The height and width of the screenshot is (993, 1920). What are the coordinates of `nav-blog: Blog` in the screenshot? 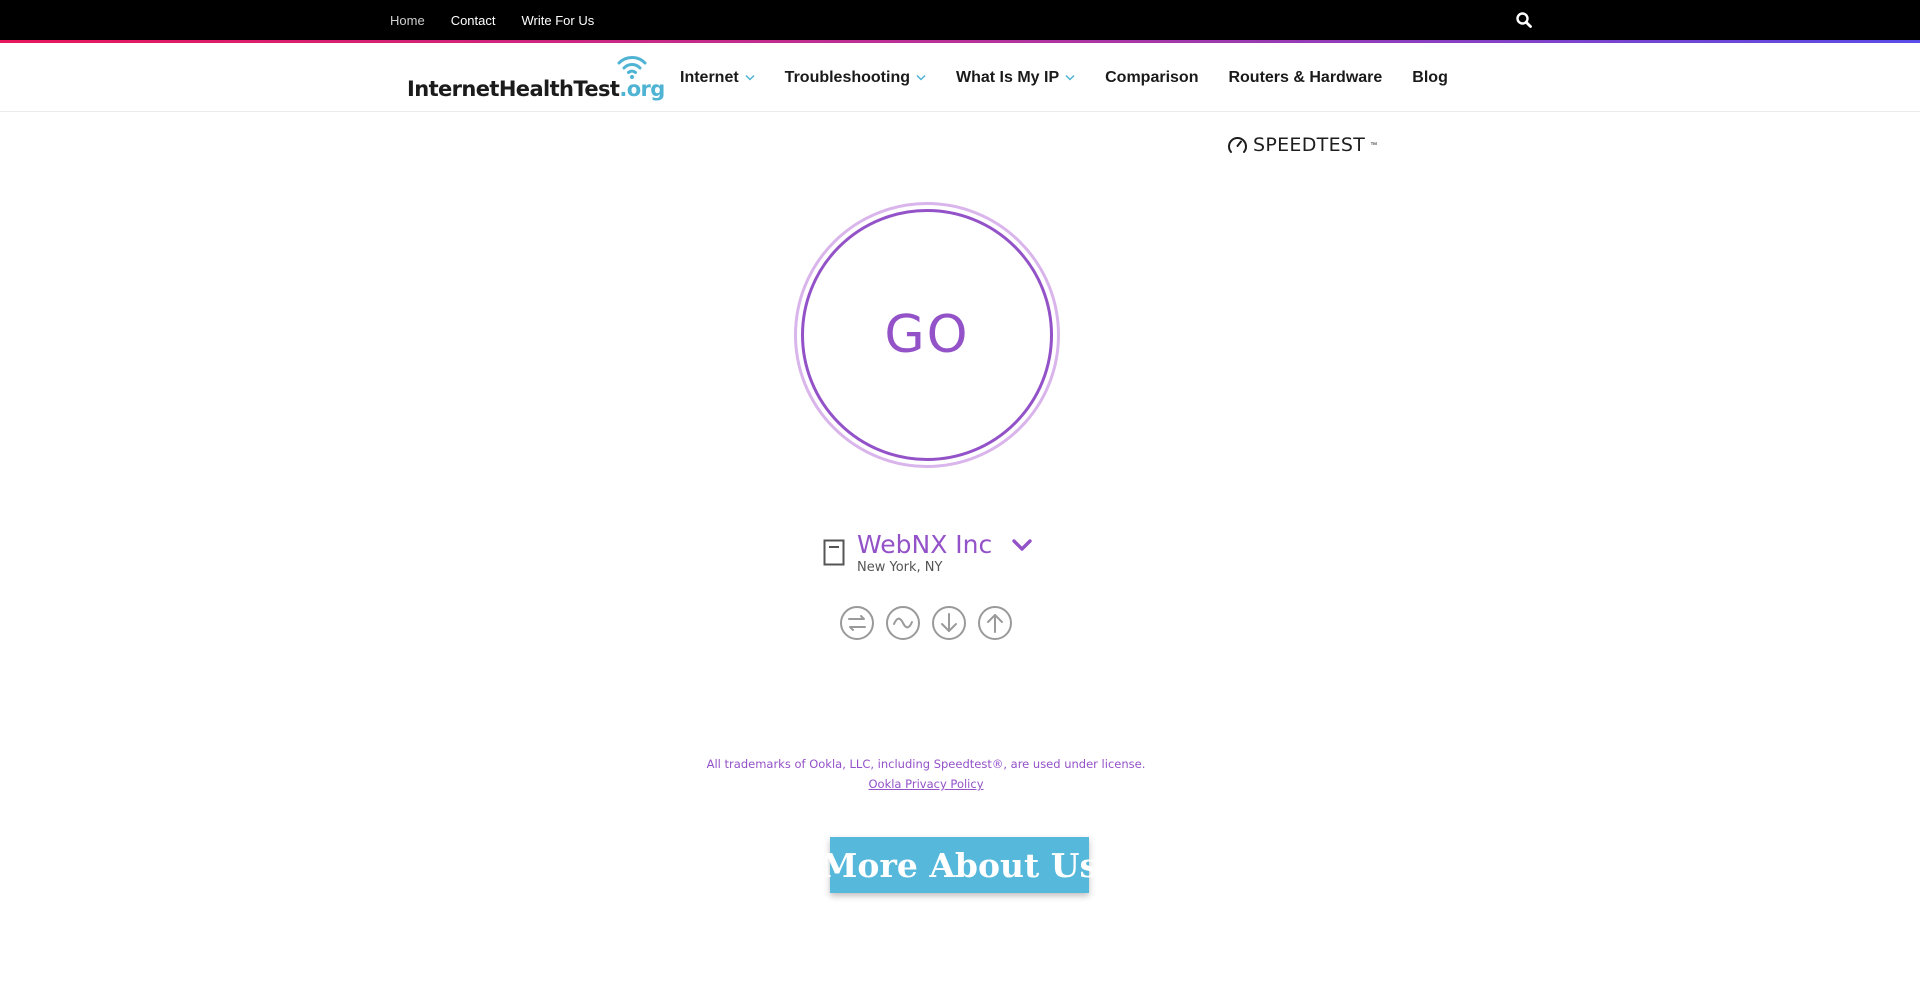 It's located at (1430, 78).